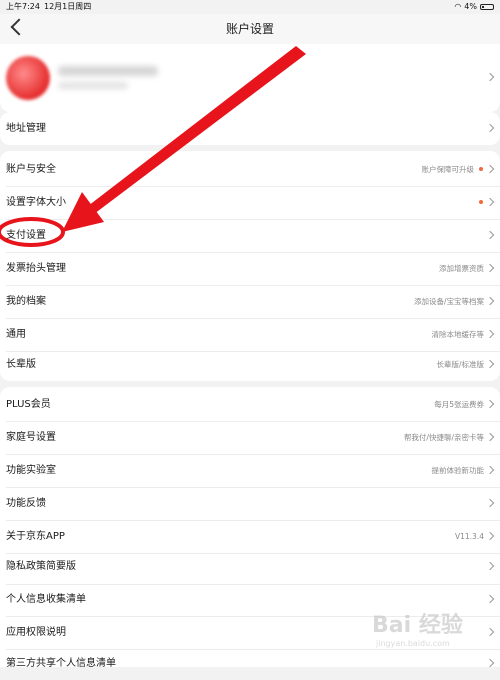 This screenshot has height=680, width=500. Describe the element at coordinates (16, 334) in the screenshot. I see `row-label: 通用` at that location.